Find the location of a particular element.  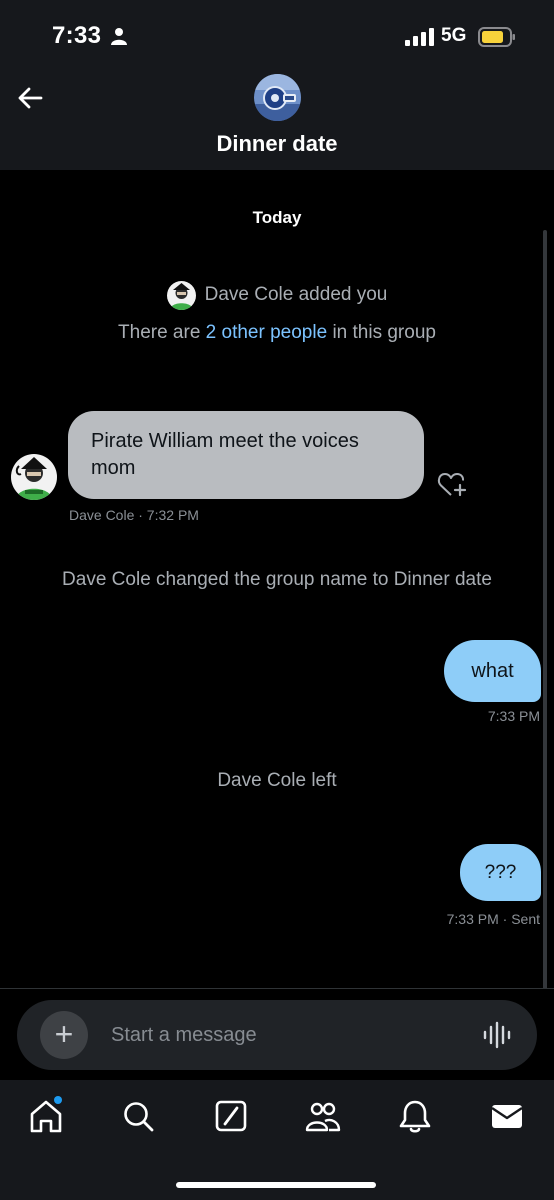

outgoing-message-meta: 7:33 PM is located at coordinates (513, 716).